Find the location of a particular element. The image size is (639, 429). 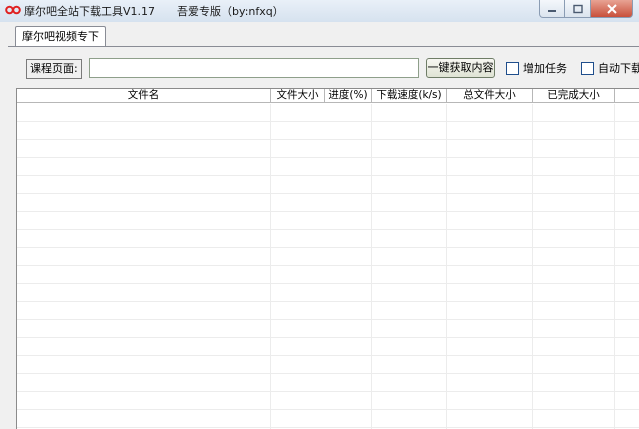

add-task-label: 增加任务 is located at coordinates (545, 68).